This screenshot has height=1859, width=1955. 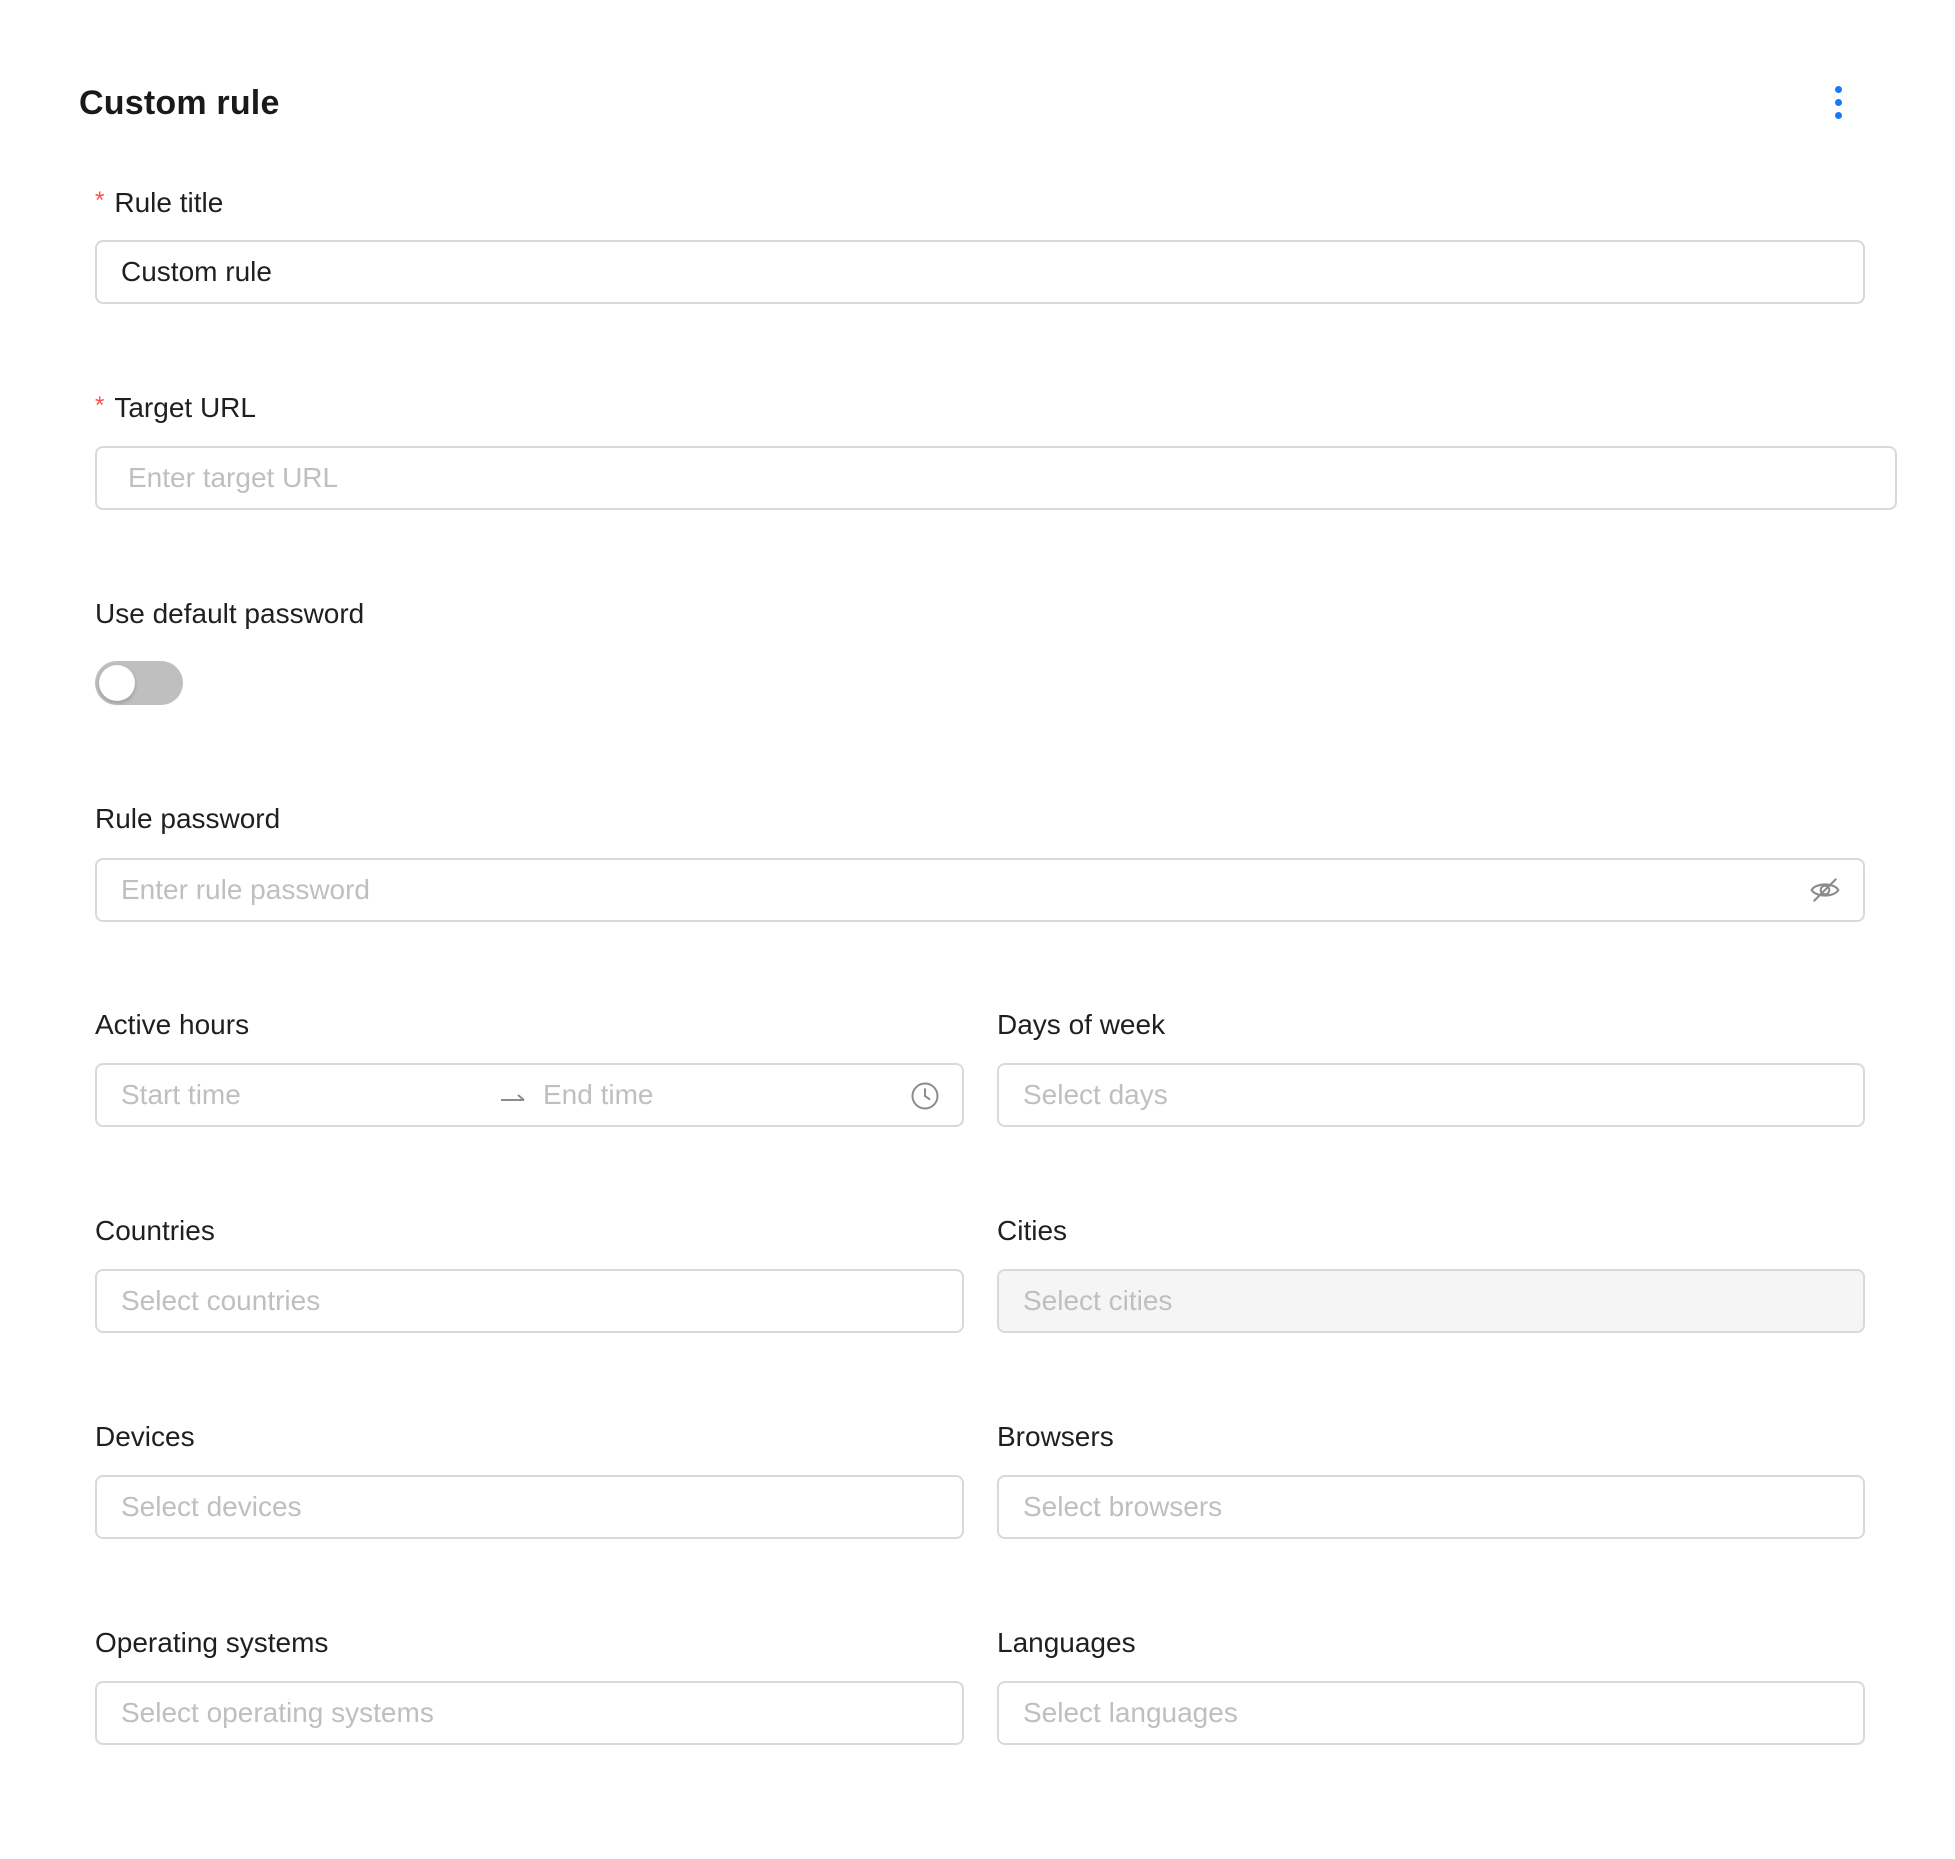 What do you see at coordinates (230, 613) in the screenshot?
I see `use-default-password-label: Use default password` at bounding box center [230, 613].